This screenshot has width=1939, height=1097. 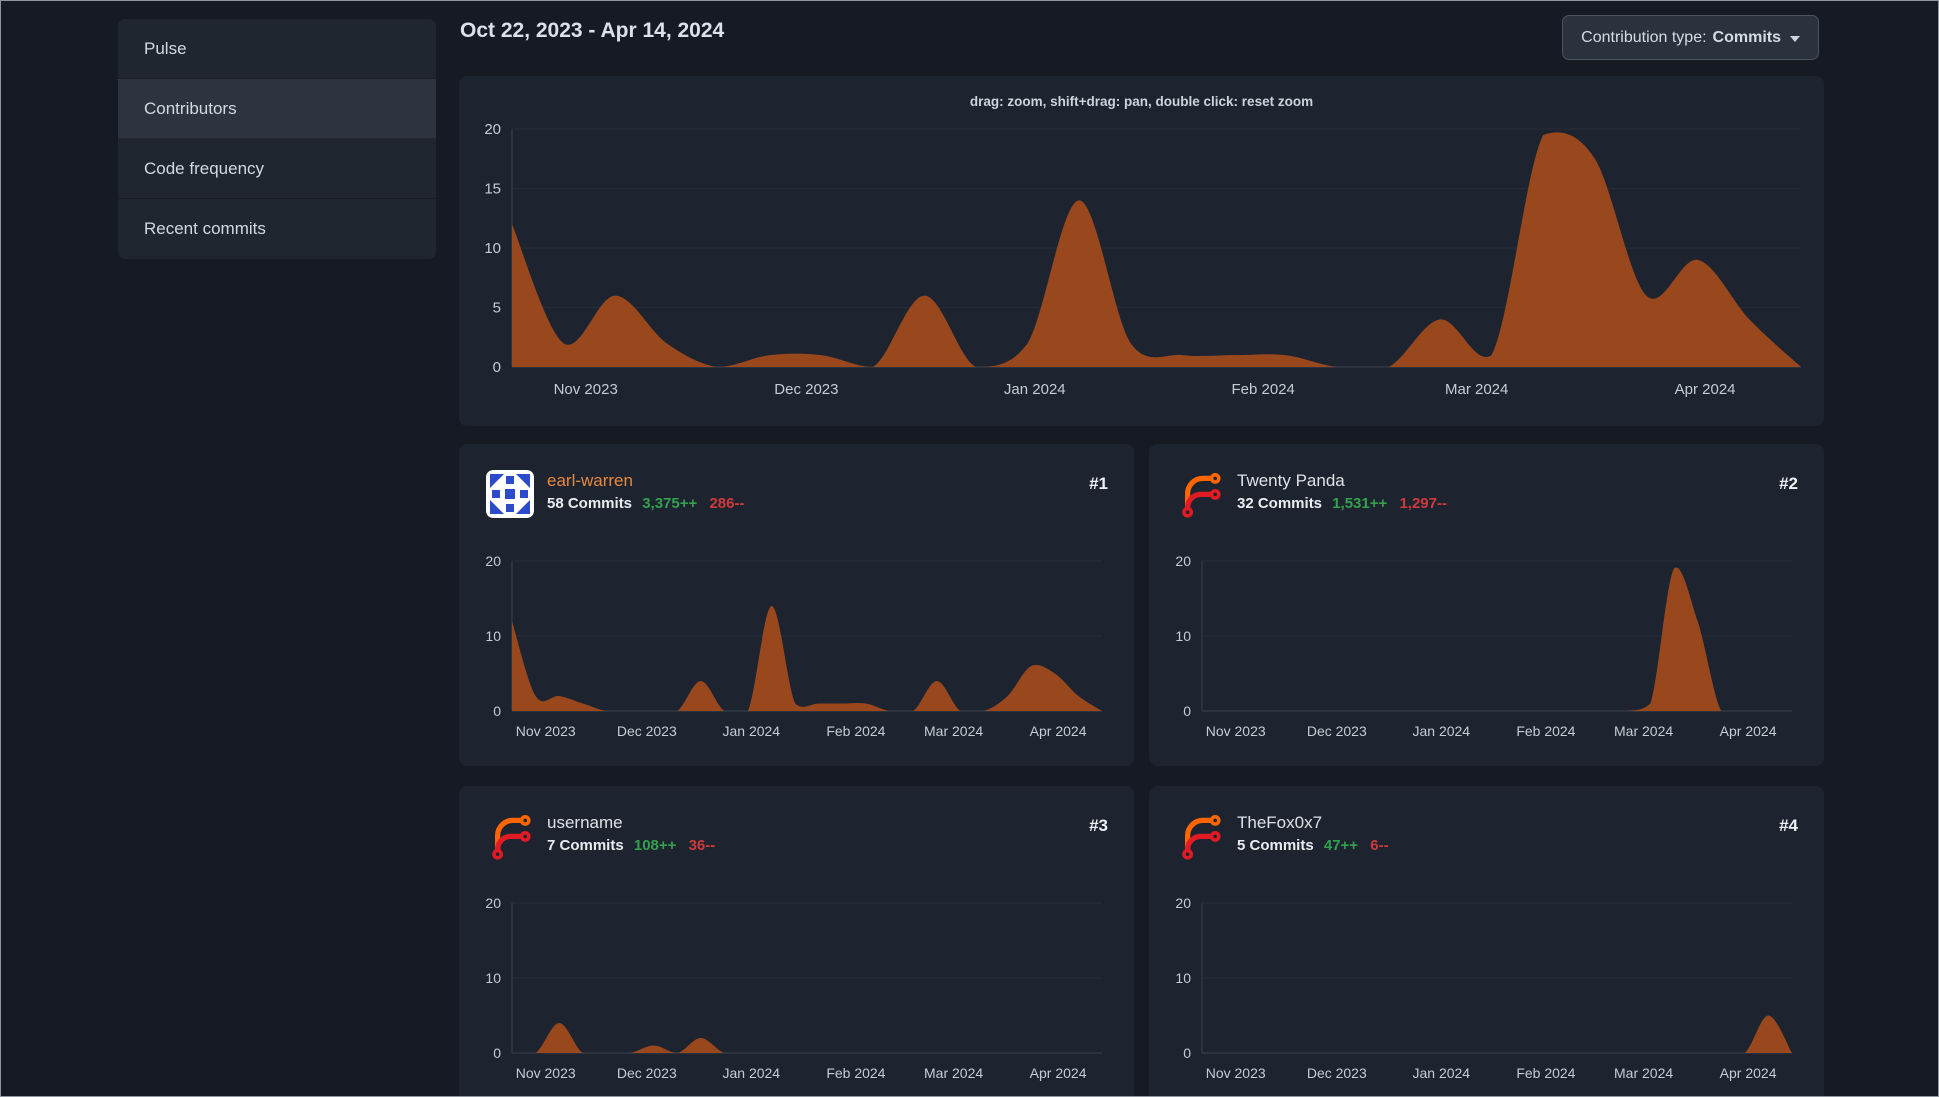 I want to click on contributor-card-header: earl-warren 58 Commits 3,375++ 286-- #1, so click(x=796, y=481).